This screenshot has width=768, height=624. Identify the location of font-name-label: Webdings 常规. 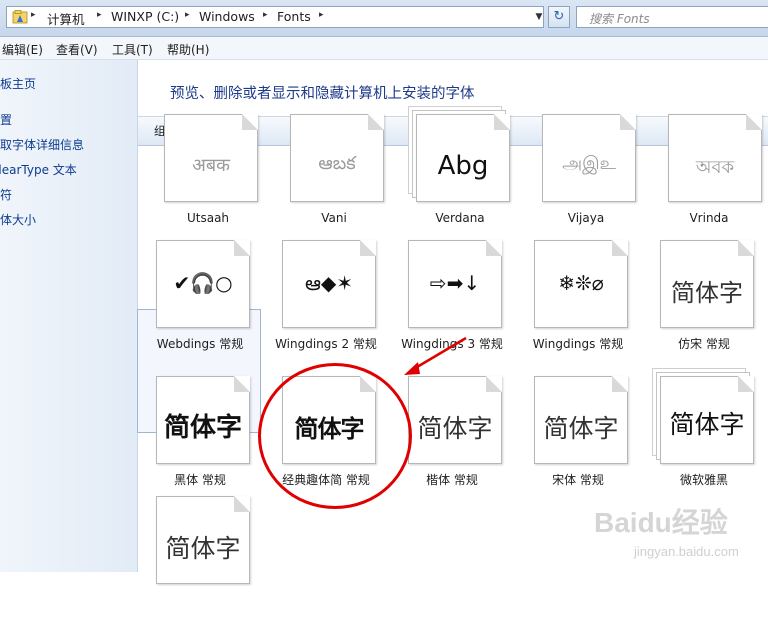
(200, 344).